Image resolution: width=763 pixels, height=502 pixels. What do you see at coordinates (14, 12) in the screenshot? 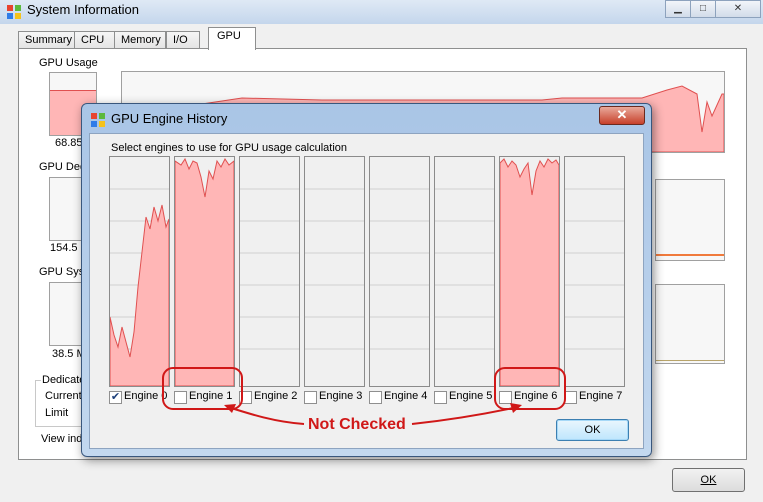
I see `app-icon` at bounding box center [14, 12].